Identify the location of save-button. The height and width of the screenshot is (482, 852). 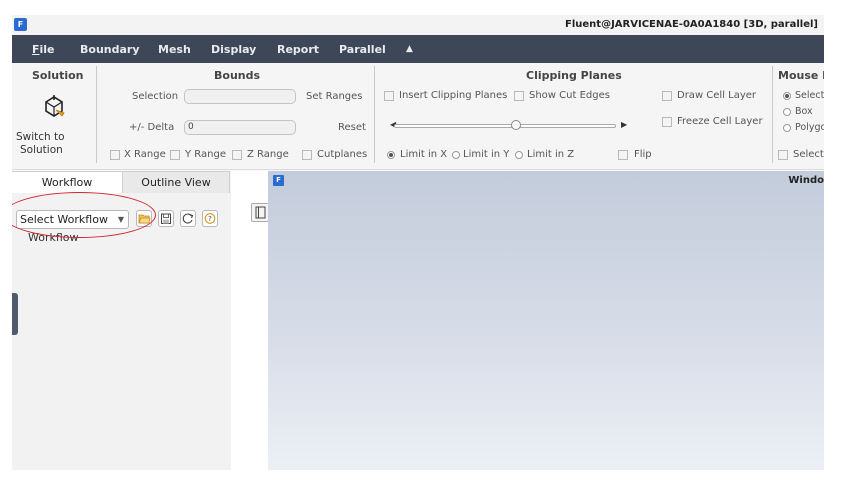
(166, 218).